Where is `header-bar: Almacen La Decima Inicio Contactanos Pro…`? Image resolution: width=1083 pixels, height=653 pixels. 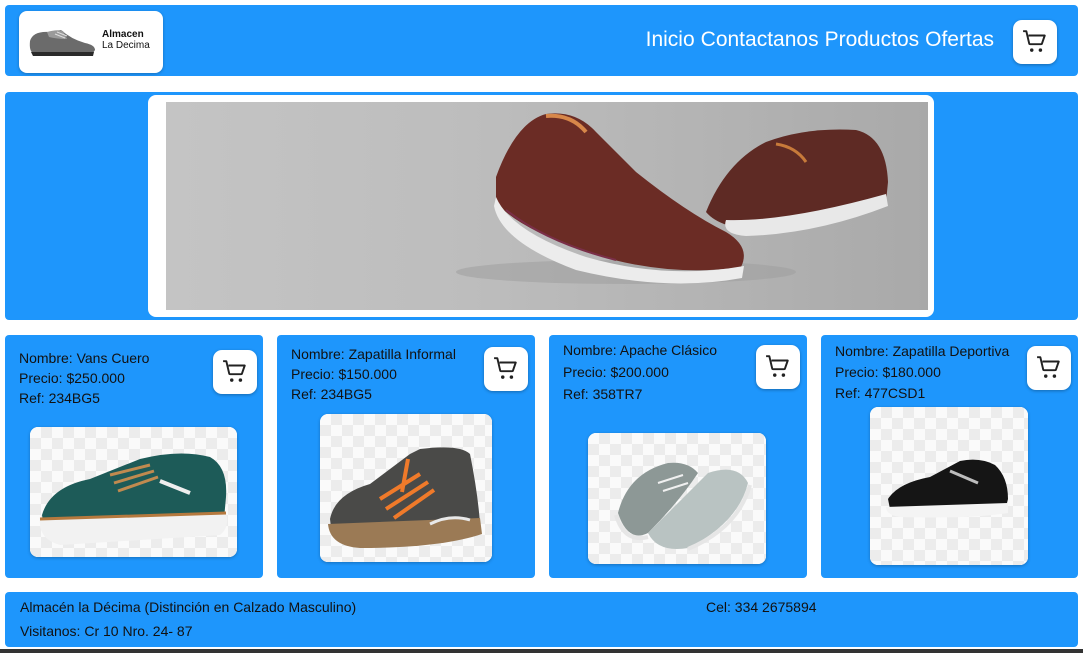 header-bar: Almacen La Decima Inicio Contactanos Pro… is located at coordinates (541, 40).